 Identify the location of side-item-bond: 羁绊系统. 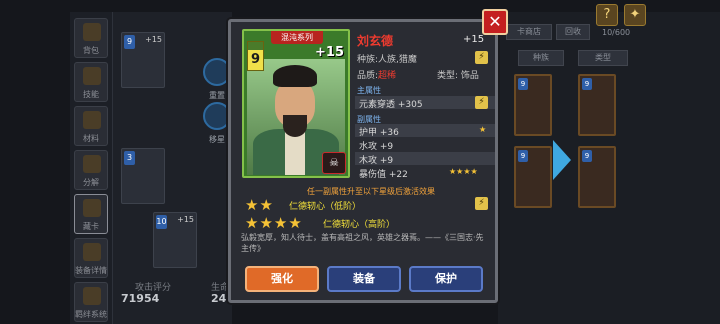
(91, 302).